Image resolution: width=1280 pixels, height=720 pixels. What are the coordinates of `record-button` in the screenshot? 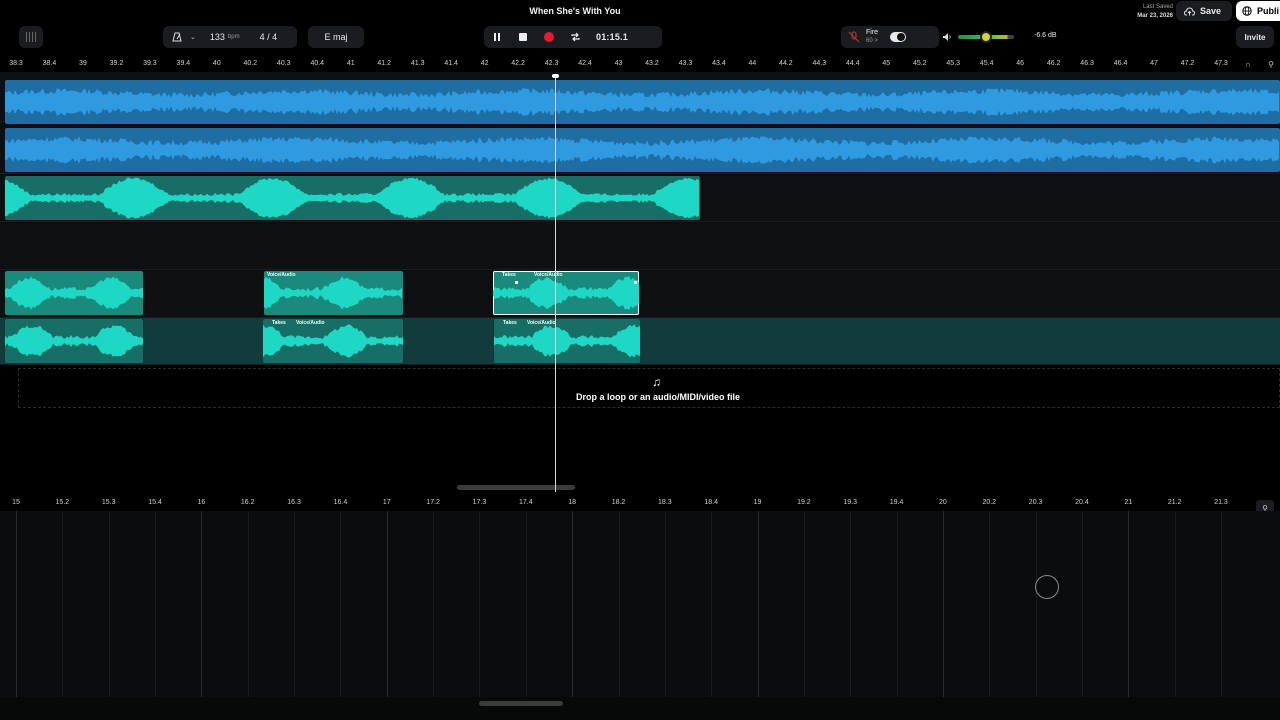 It's located at (549, 37).